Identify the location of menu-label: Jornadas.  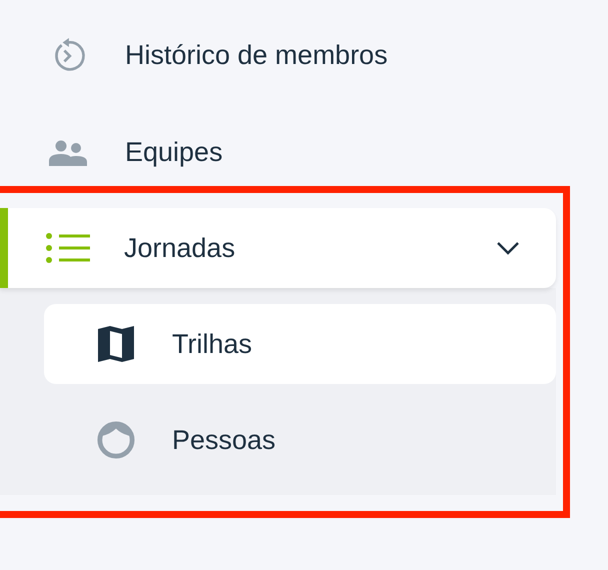
(180, 248).